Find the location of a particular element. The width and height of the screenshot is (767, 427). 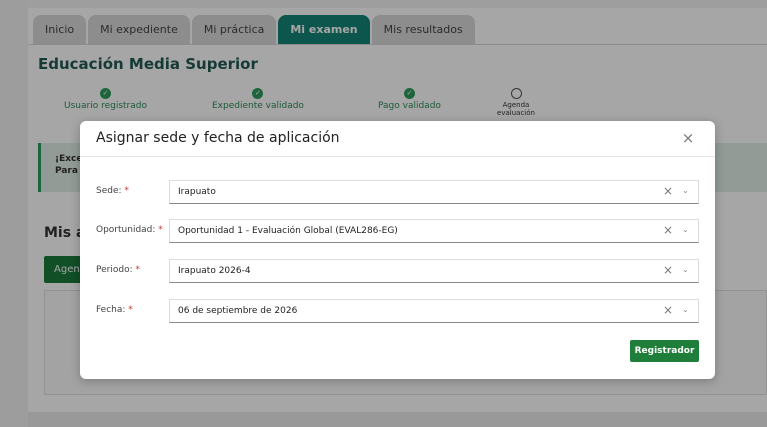

close-icon: × is located at coordinates (688, 138).